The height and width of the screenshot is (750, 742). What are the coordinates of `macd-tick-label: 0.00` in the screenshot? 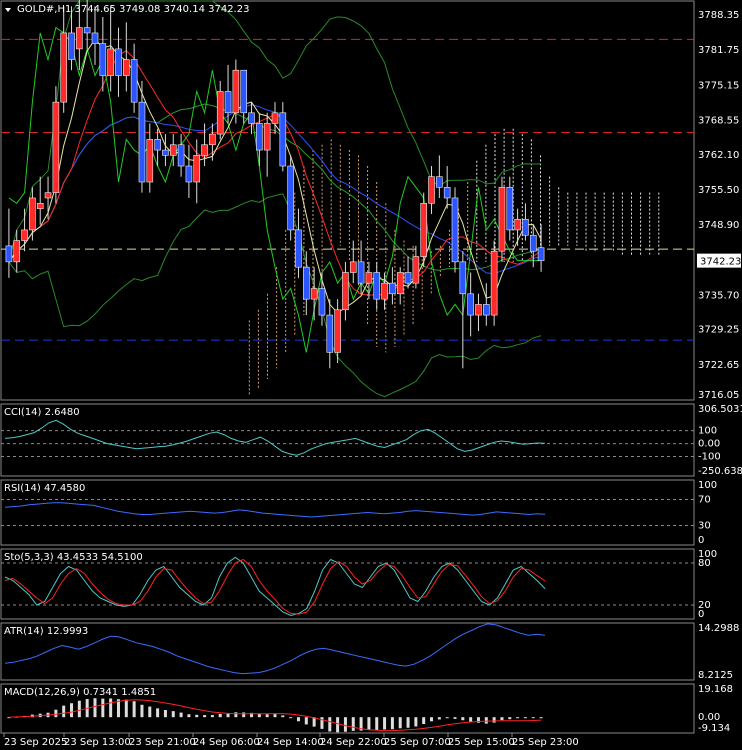 It's located at (709, 717).